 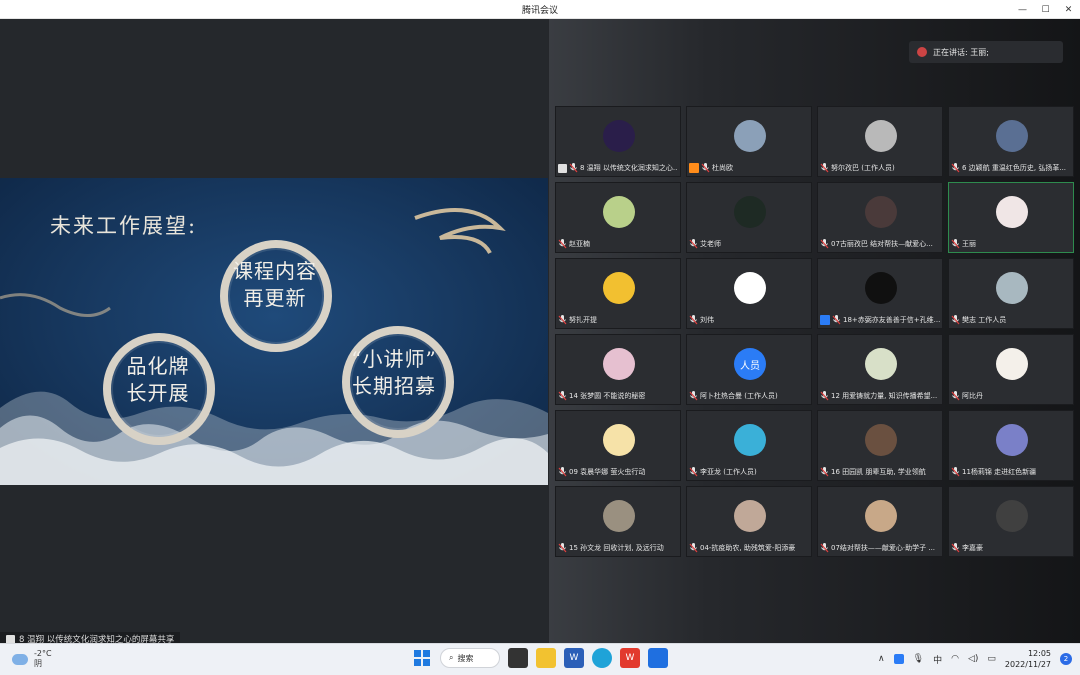 What do you see at coordinates (1066, 659) in the screenshot?
I see `notification-badge: 2` at bounding box center [1066, 659].